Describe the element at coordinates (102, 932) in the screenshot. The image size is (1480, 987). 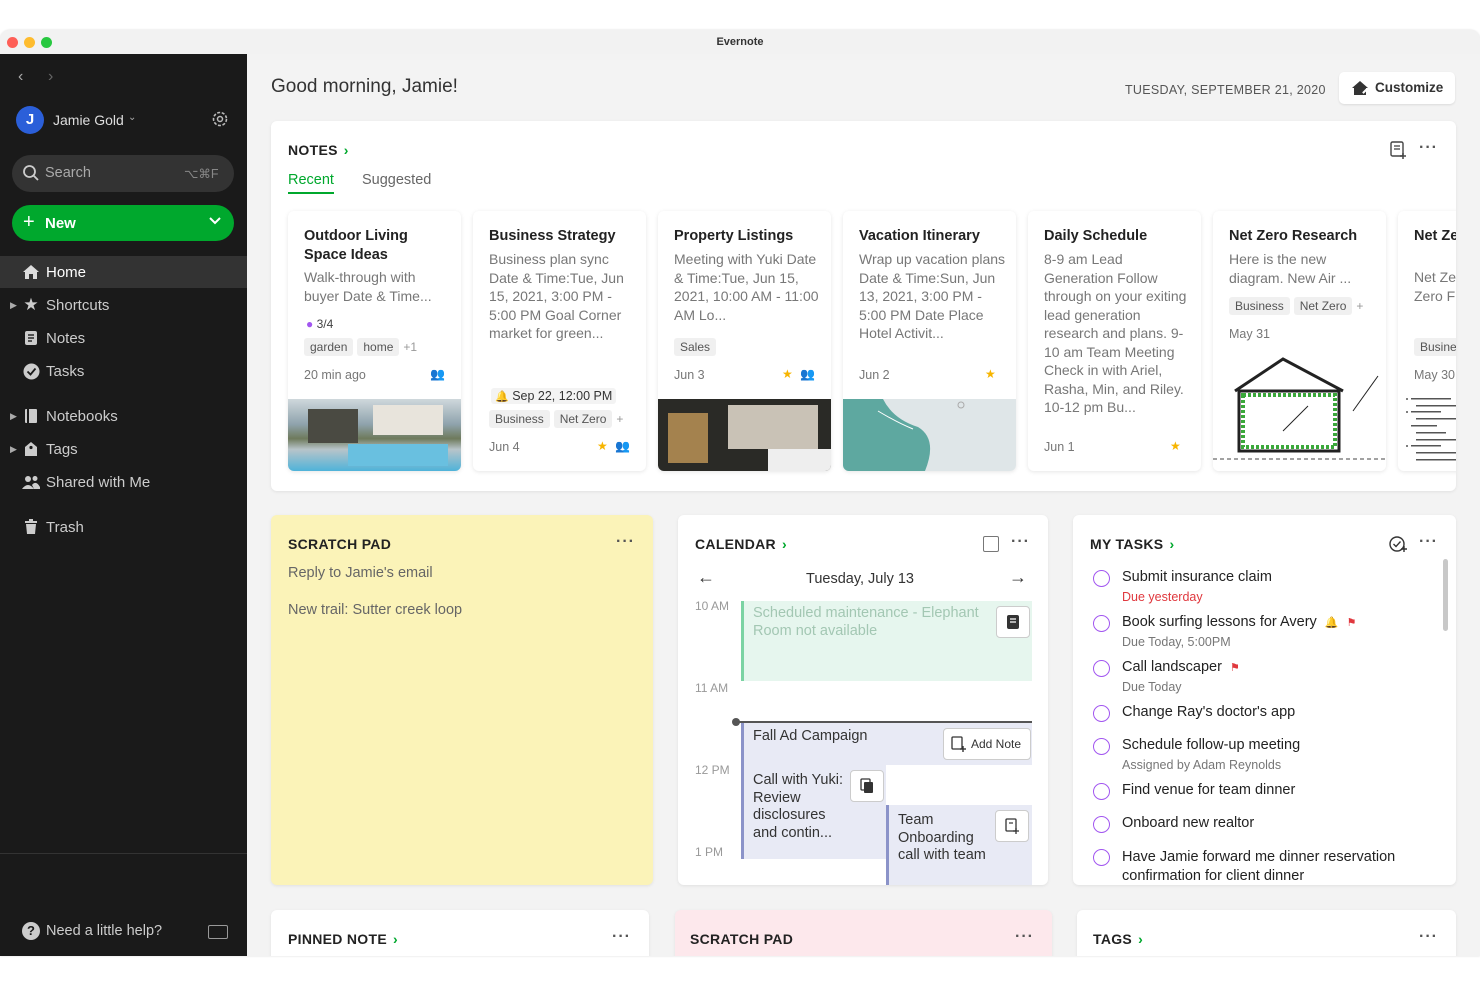
I see `help-link: ? Need a little help?` at that location.